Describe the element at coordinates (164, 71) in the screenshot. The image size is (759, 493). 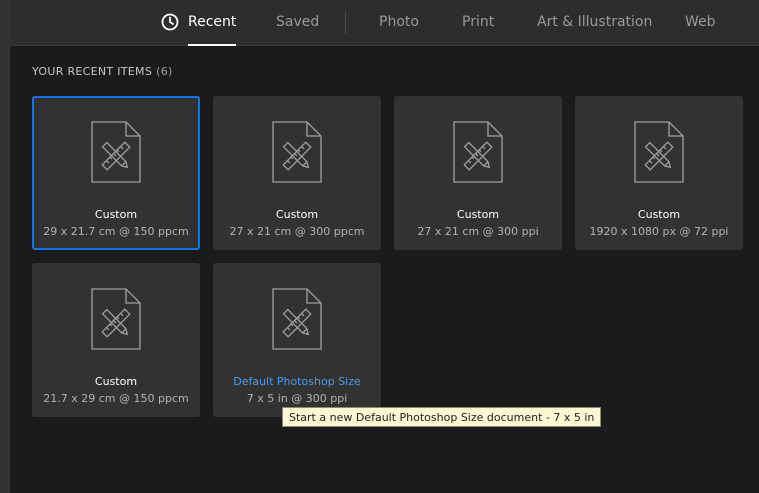
I see `recent-items-count: (6)` at that location.